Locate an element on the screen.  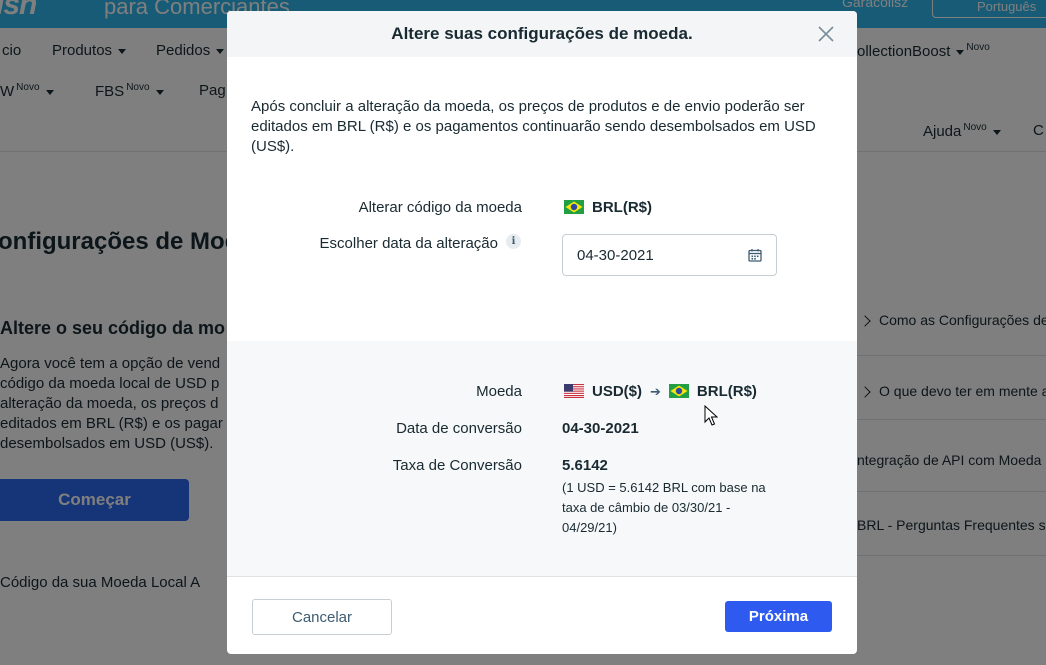
change-code-label: Alterar código da moeda is located at coordinates (440, 207).